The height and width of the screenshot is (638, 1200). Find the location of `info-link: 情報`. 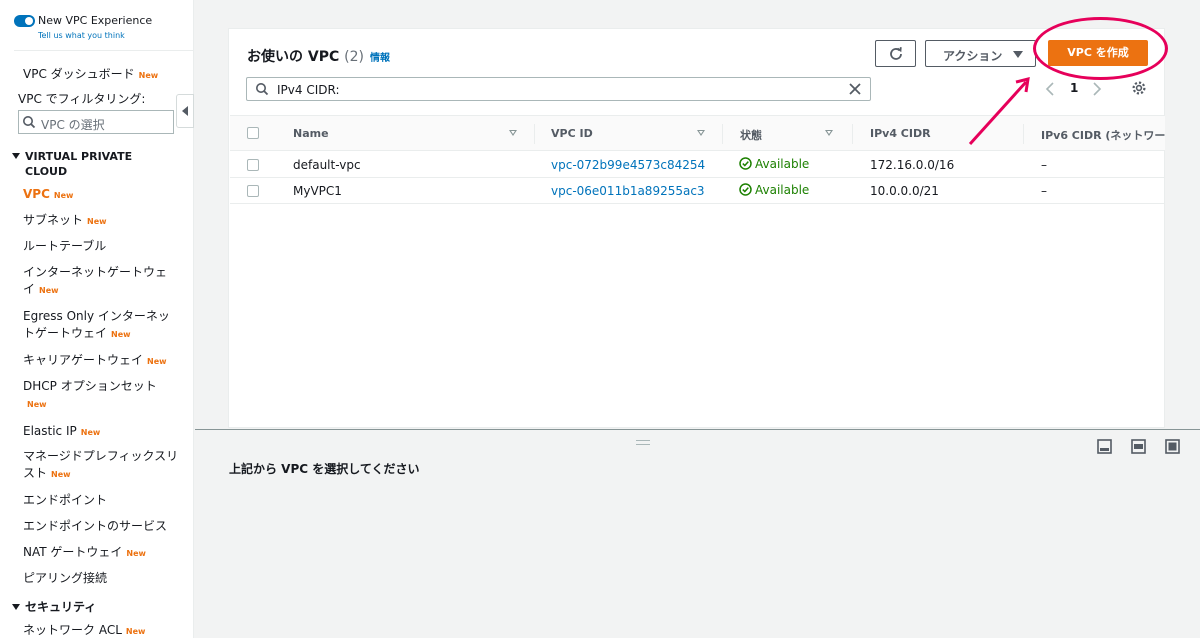

info-link: 情報 is located at coordinates (380, 58).